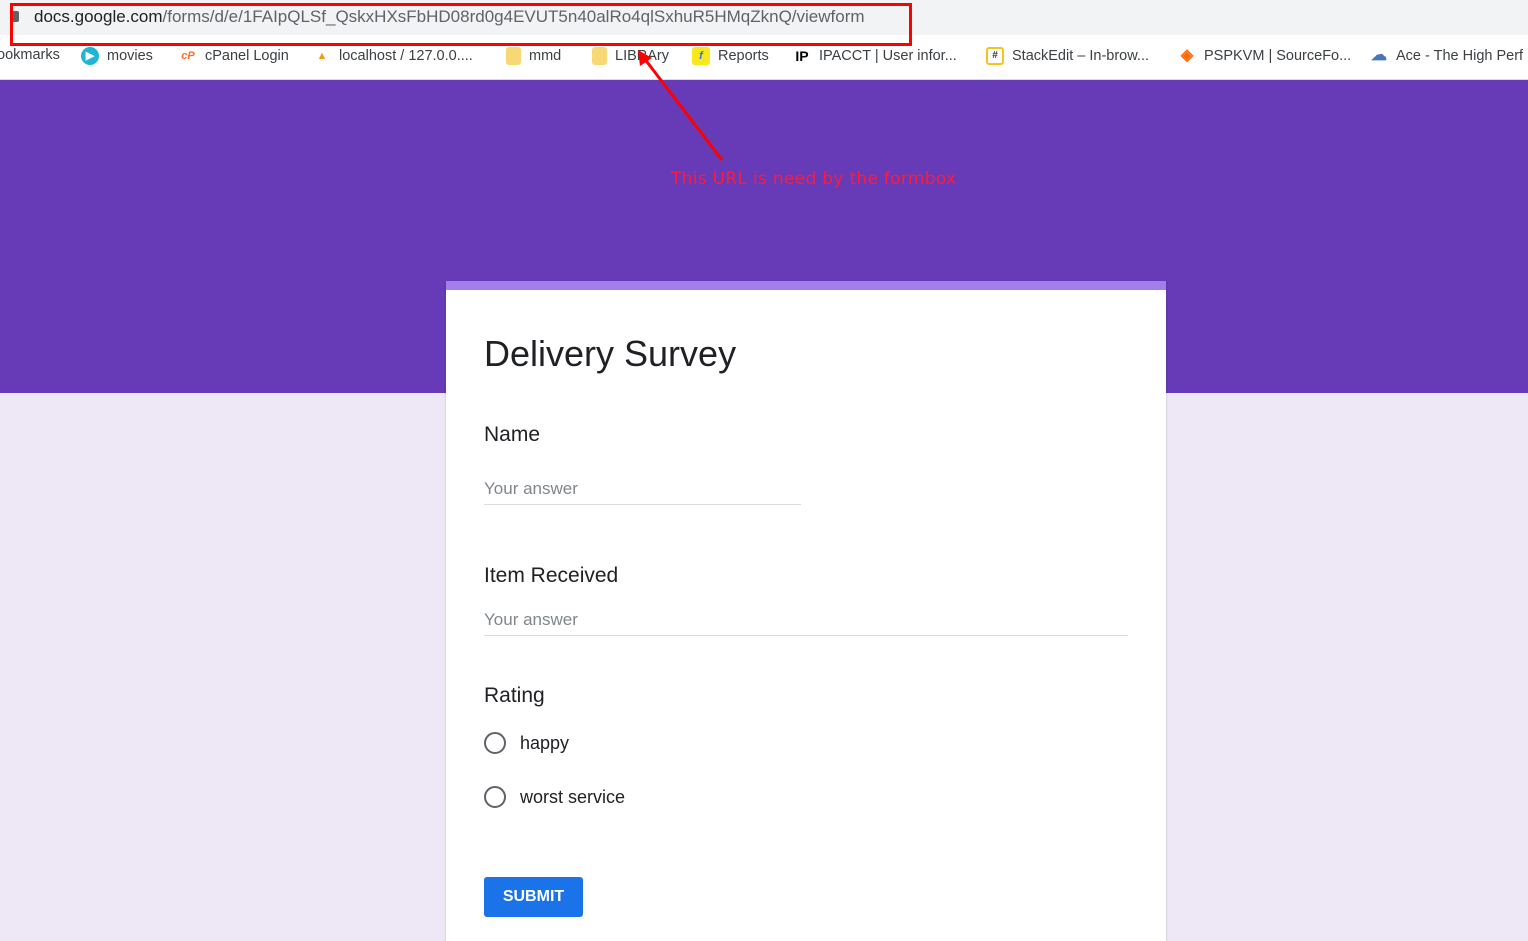 The height and width of the screenshot is (941, 1528). Describe the element at coordinates (642, 56) in the screenshot. I see `bookmark-label: LIBRAry` at that location.